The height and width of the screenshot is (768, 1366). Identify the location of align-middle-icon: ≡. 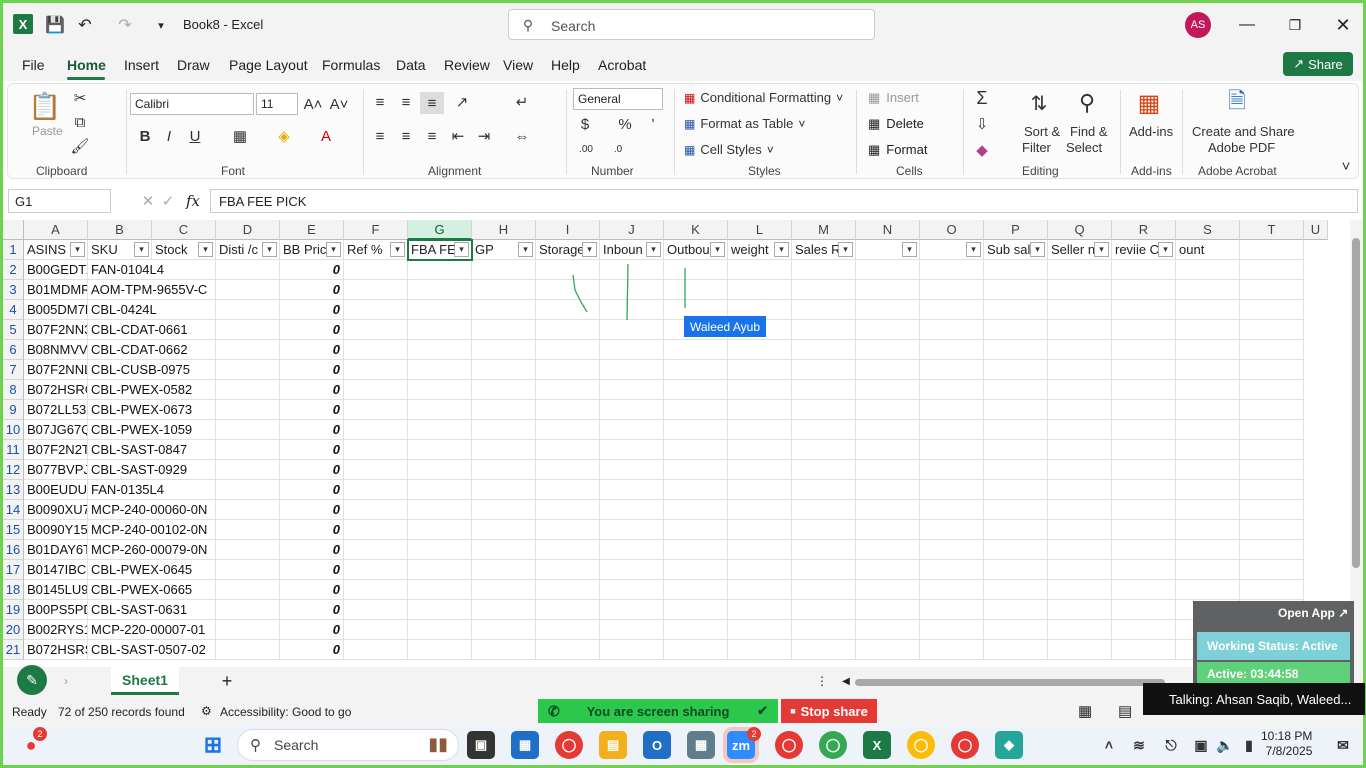
(406, 102).